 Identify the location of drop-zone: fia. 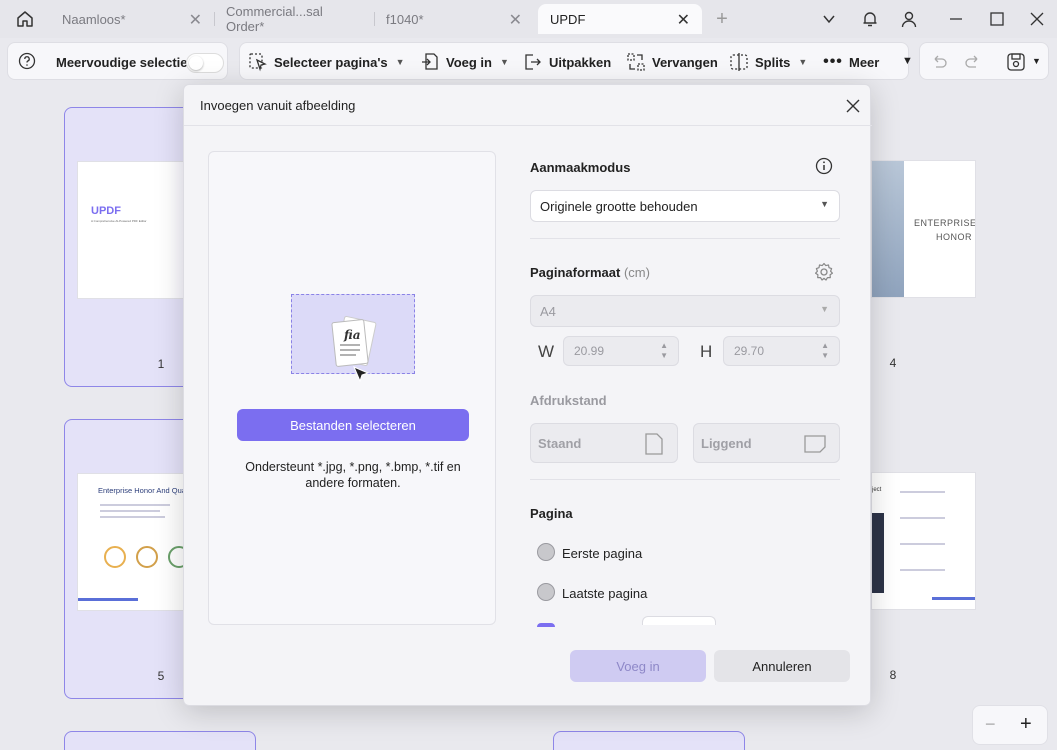
(353, 338).